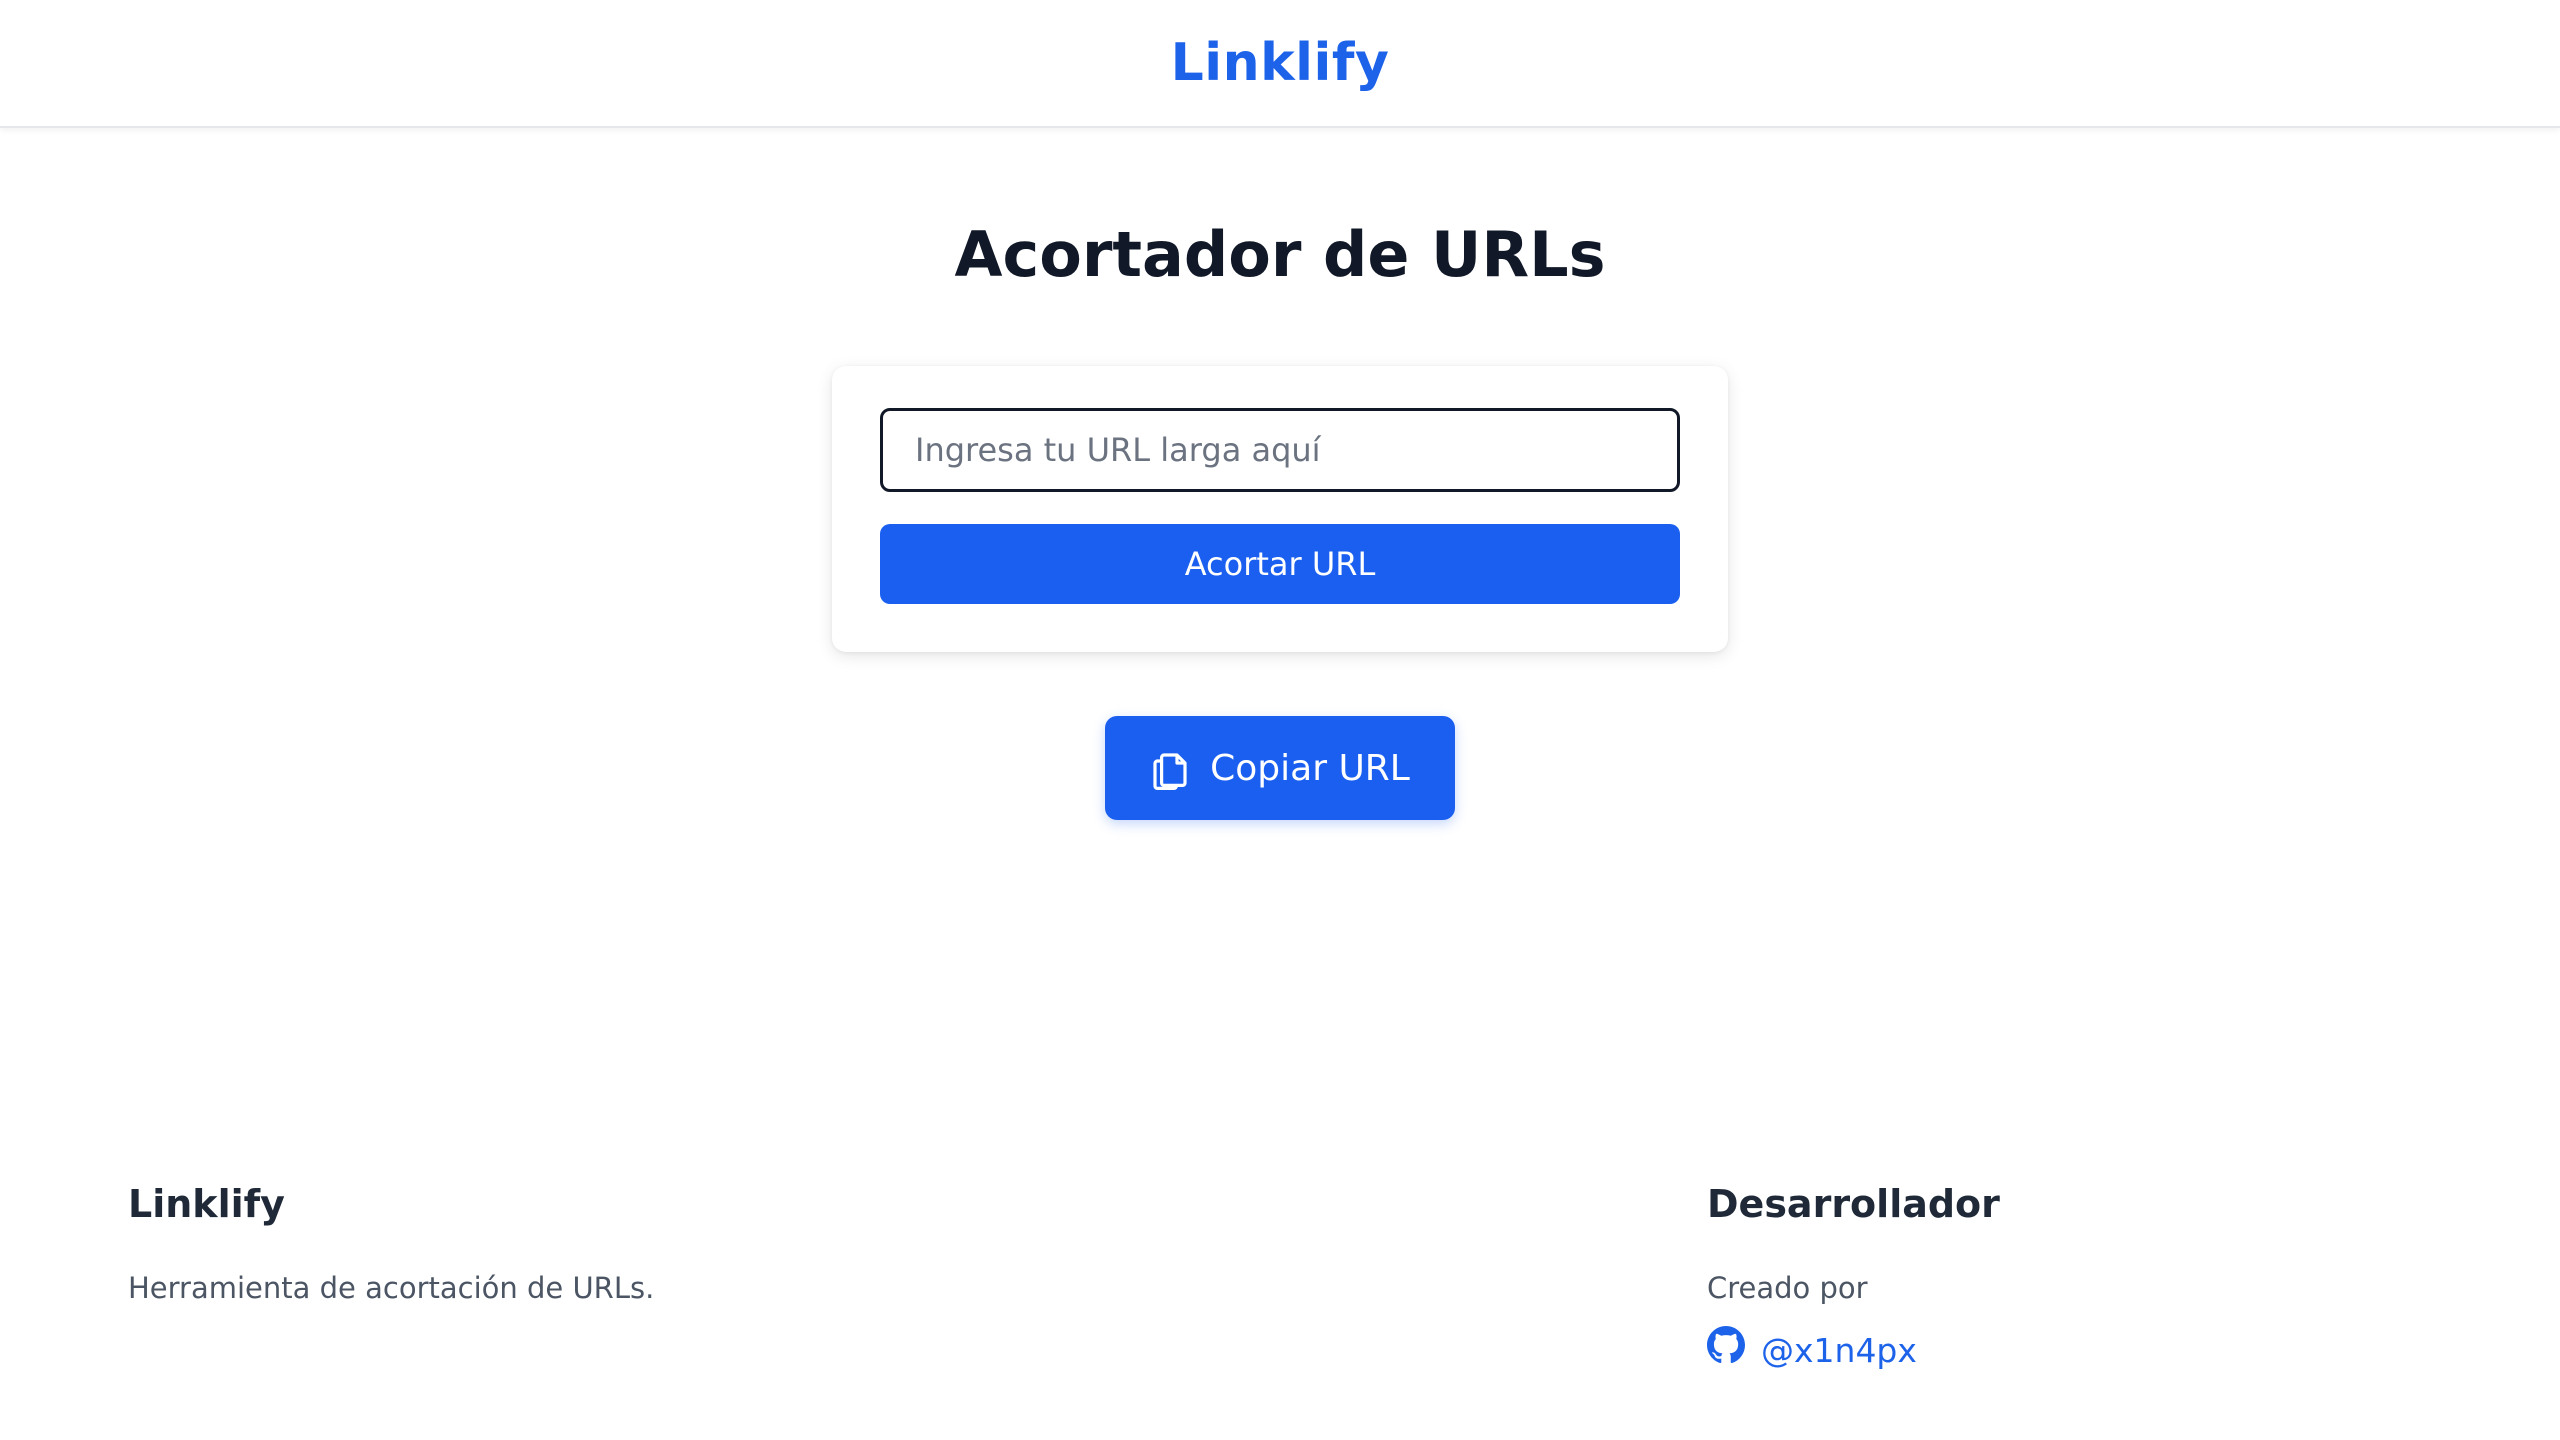 The height and width of the screenshot is (1440, 2560). I want to click on shortener-card: Acortar URL, so click(1280, 509).